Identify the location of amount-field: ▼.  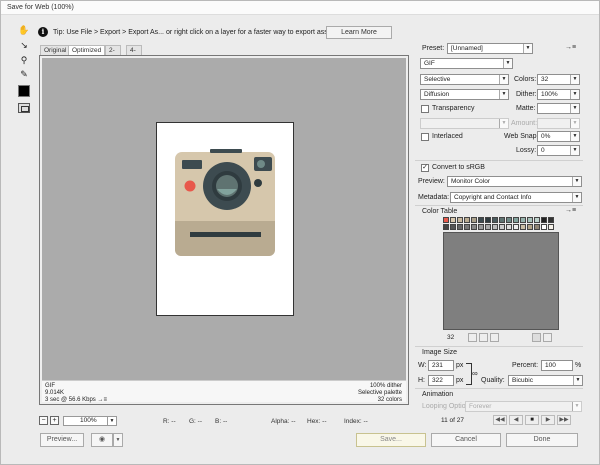
(558, 123).